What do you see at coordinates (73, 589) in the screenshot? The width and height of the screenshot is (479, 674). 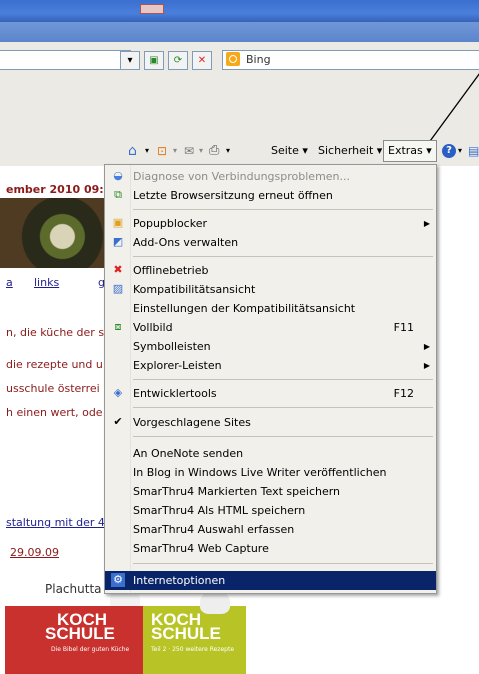 I see `book-brand: Plachutta` at bounding box center [73, 589].